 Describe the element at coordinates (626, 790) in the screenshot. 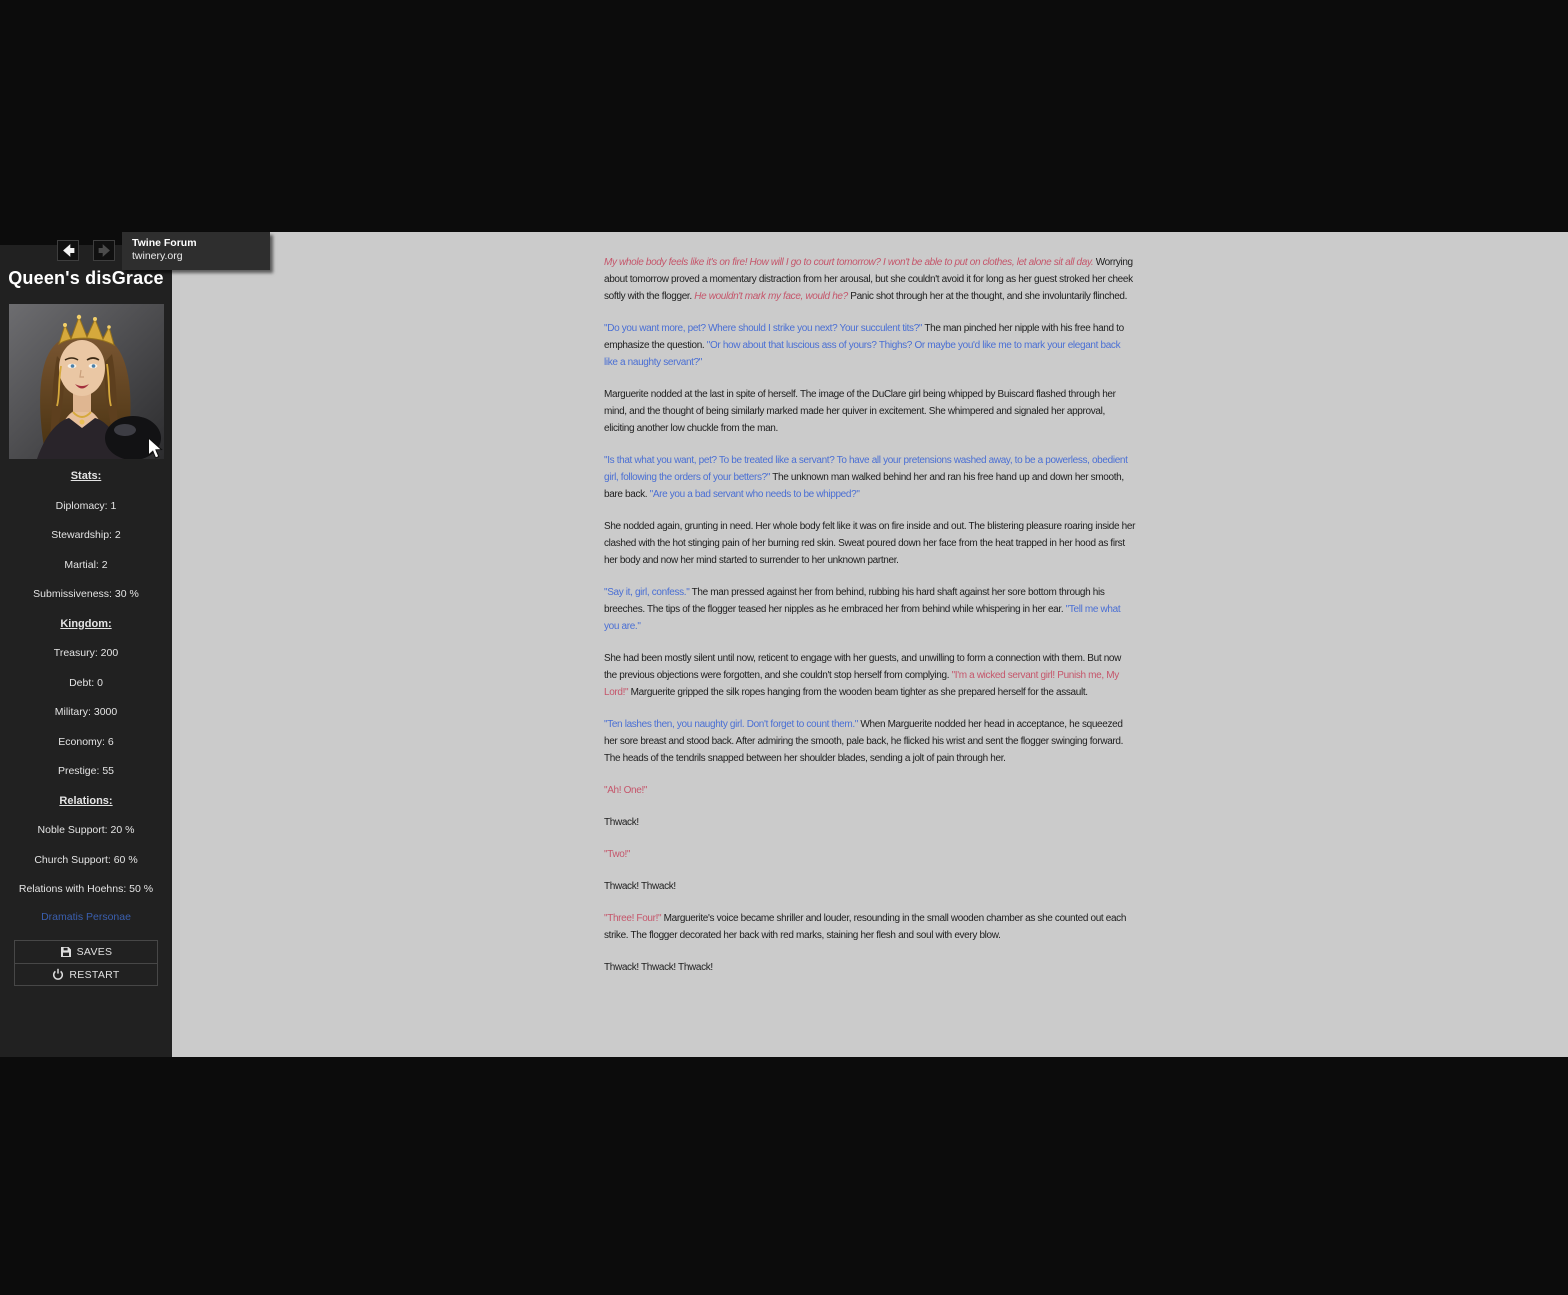

I see `speech-red-text: "Ah! One!"` at that location.